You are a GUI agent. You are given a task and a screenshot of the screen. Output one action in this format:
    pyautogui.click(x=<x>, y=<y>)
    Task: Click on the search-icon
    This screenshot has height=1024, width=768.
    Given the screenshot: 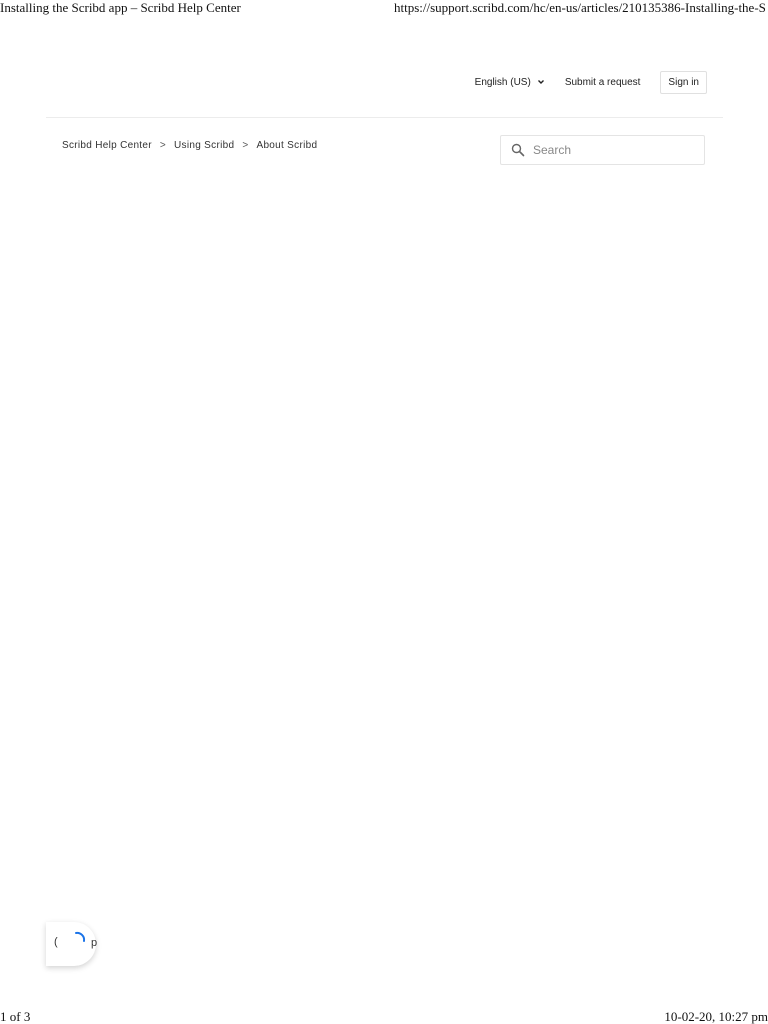 What is the action you would take?
    pyautogui.click(x=518, y=150)
    